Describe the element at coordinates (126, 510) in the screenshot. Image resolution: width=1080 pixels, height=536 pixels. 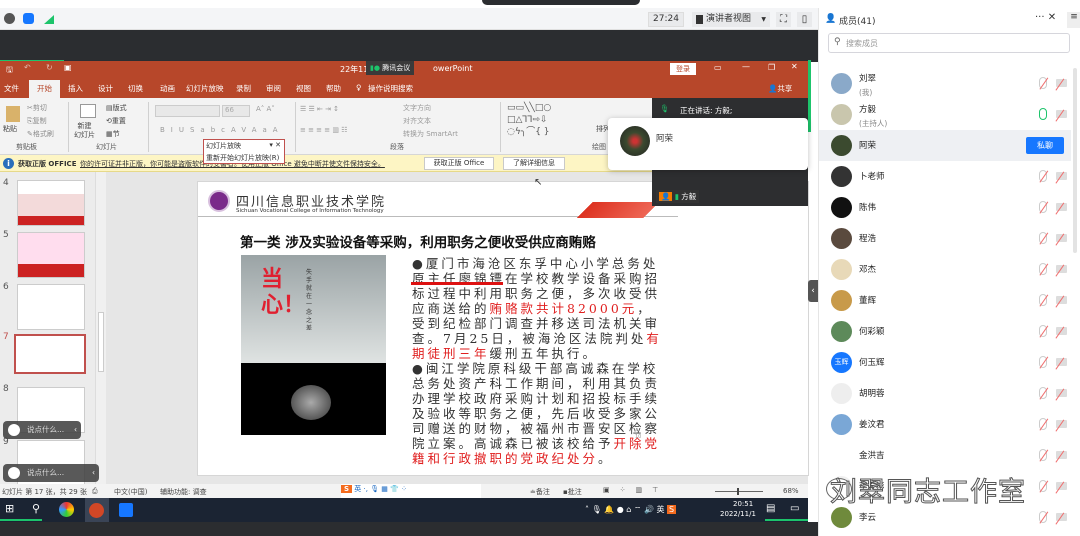
I see `tencent-meeting-icon` at that location.